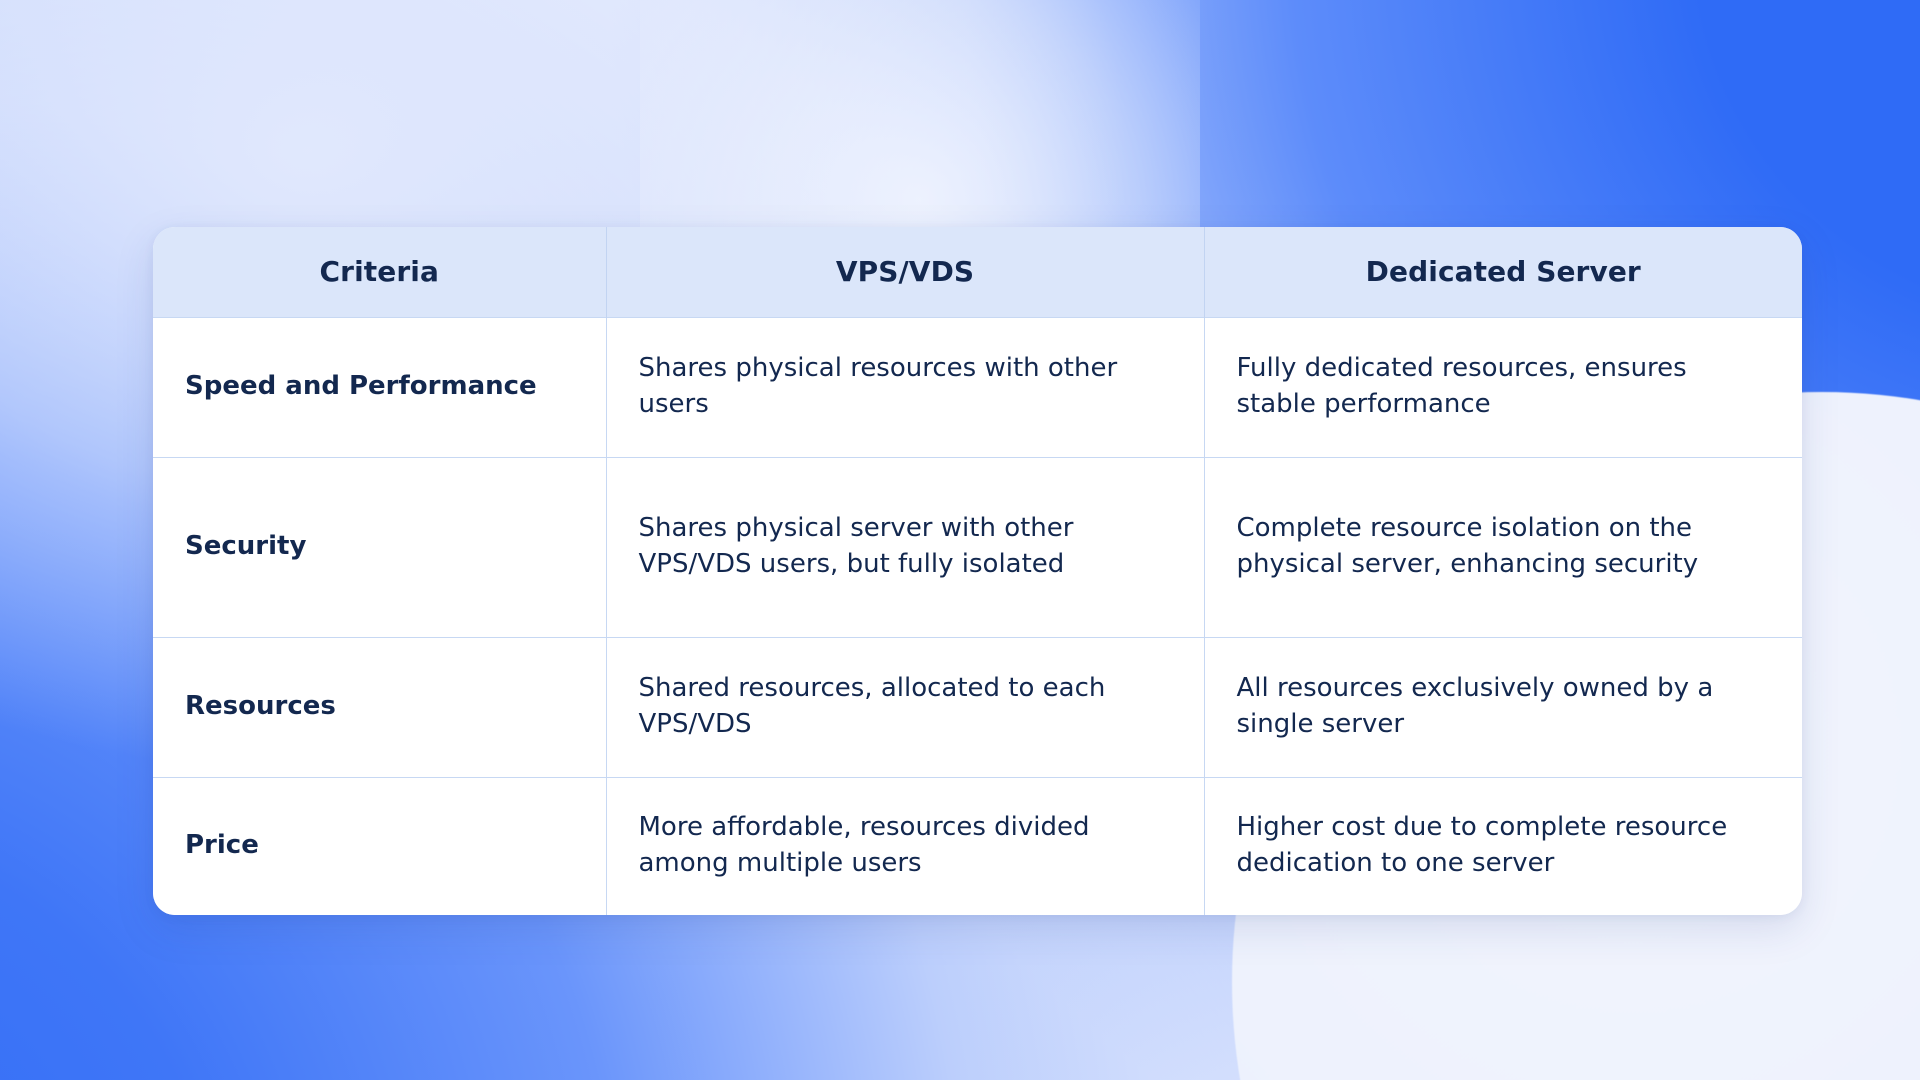 The image size is (1920, 1080). What do you see at coordinates (380, 706) in the screenshot?
I see `criteria-label-resources: Resources` at bounding box center [380, 706].